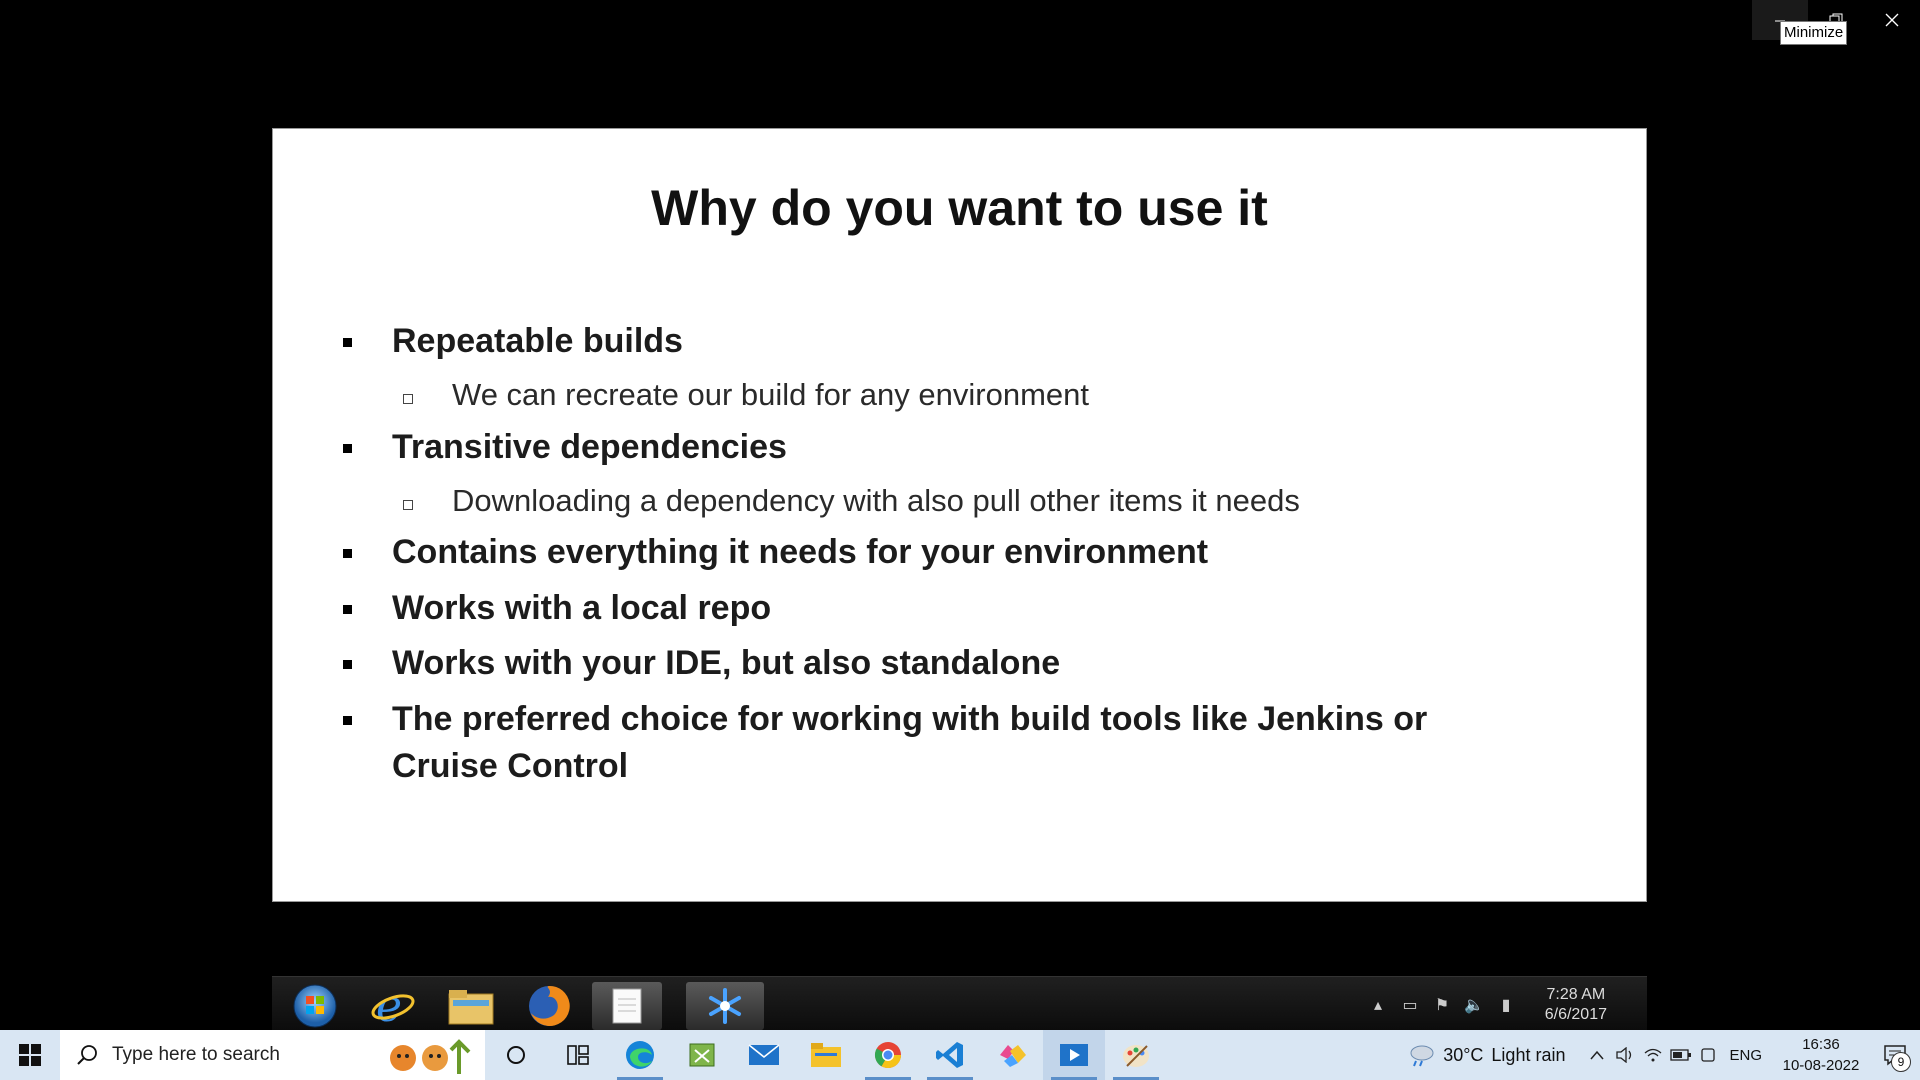 This screenshot has width=1920, height=1080. What do you see at coordinates (578, 1055) in the screenshot?
I see `task-view-icon` at bounding box center [578, 1055].